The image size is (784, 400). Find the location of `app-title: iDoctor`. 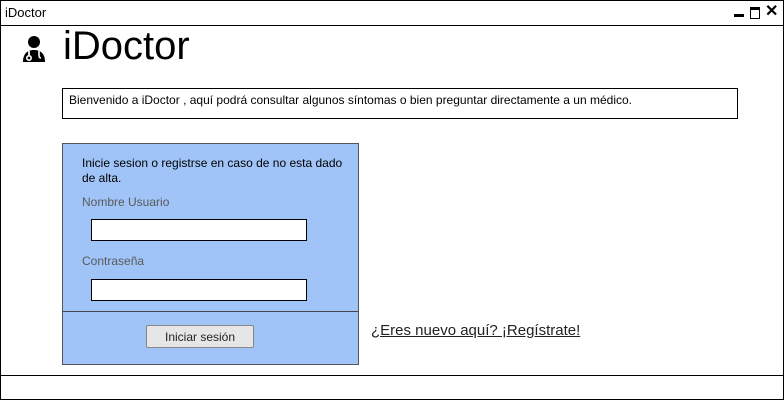

app-title: iDoctor is located at coordinates (126, 46).